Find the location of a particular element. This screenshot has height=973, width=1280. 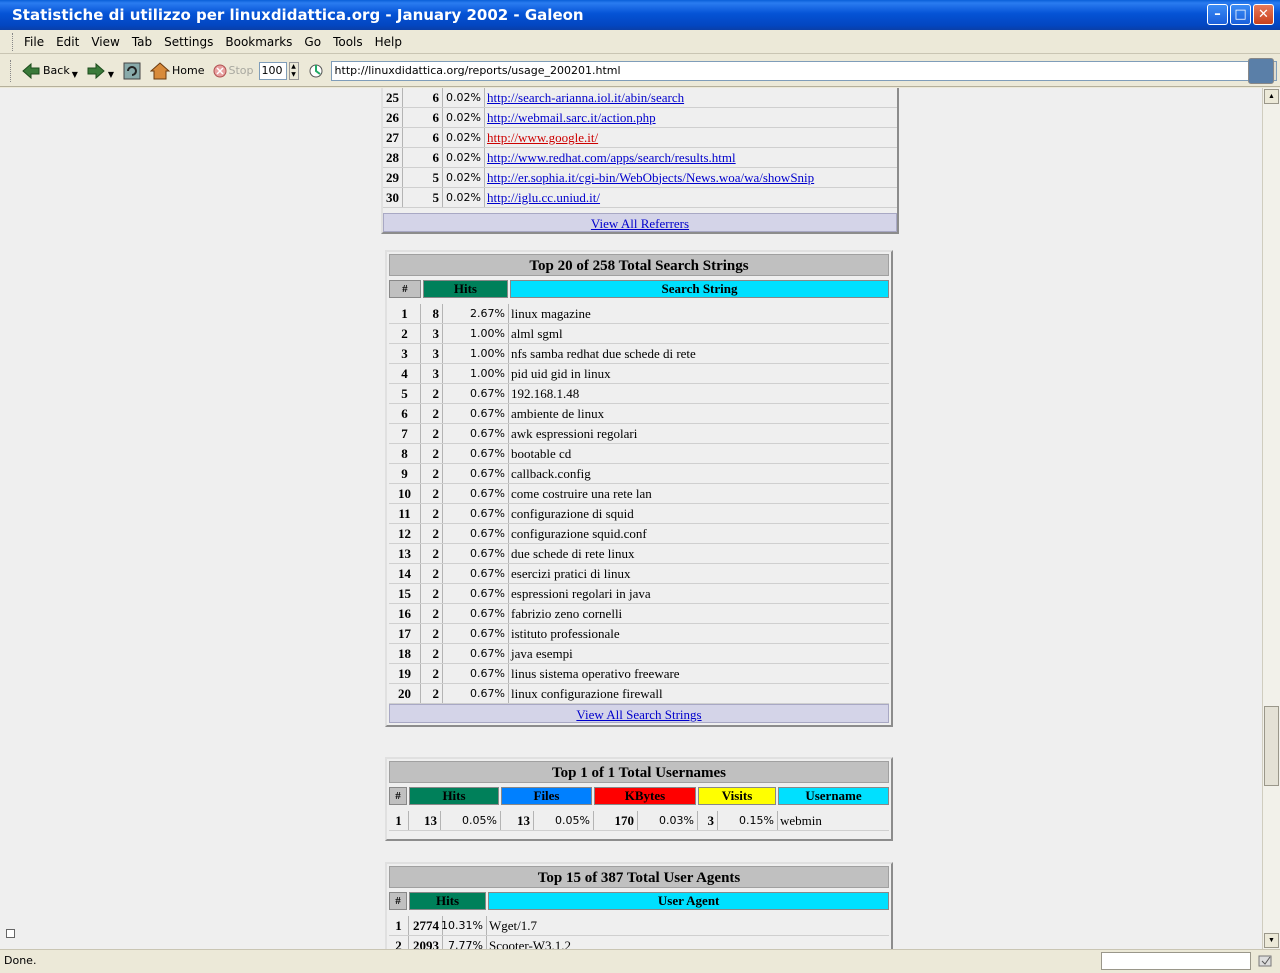

row-rank: 2 is located at coordinates (405, 333).